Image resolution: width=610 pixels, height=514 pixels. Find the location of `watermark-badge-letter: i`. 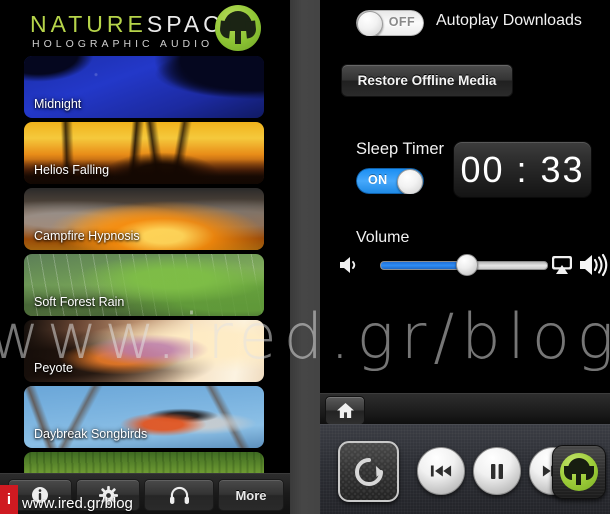

watermark-badge-letter: i is located at coordinates (9, 499).